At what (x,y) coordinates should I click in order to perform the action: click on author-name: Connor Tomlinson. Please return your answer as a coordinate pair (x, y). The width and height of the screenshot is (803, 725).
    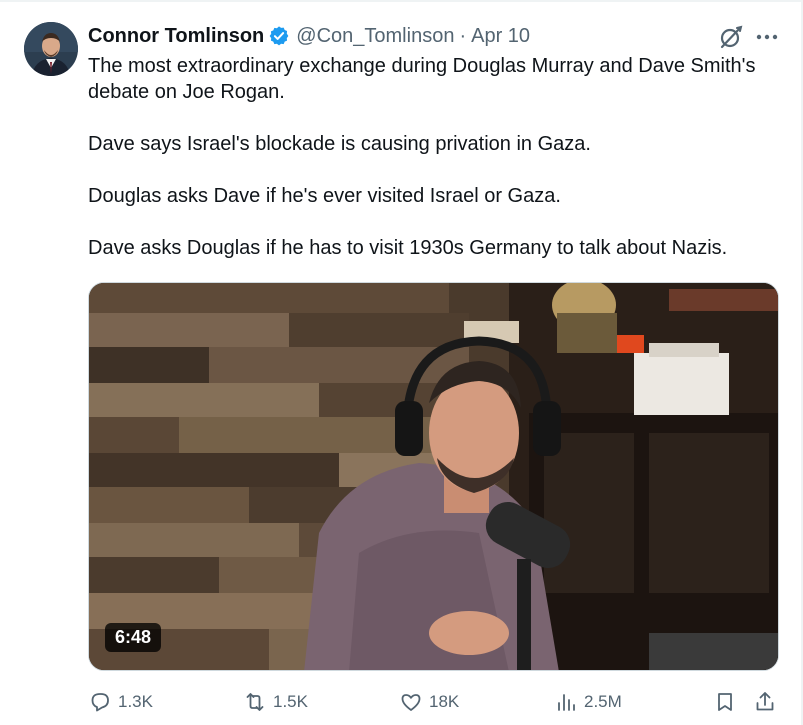
    Looking at the image, I should click on (176, 36).